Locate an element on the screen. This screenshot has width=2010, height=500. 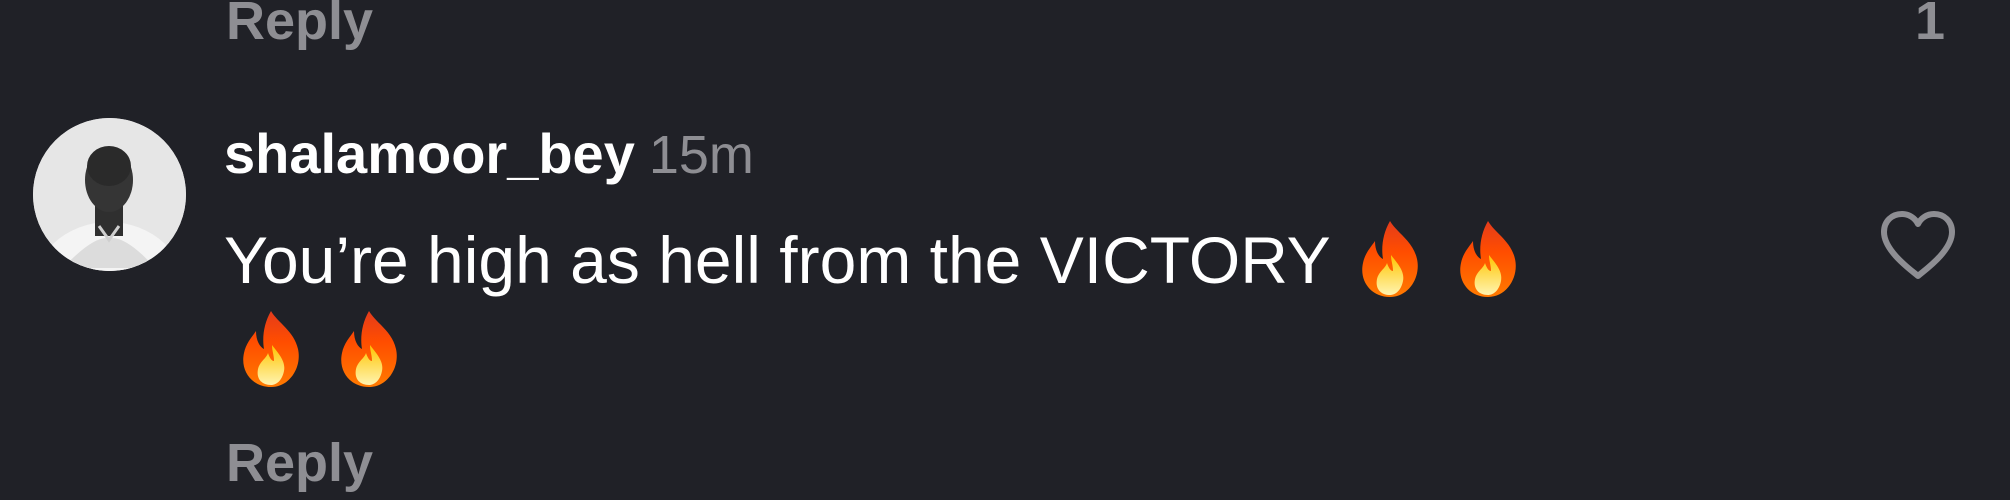
avatar is located at coordinates (109, 194).